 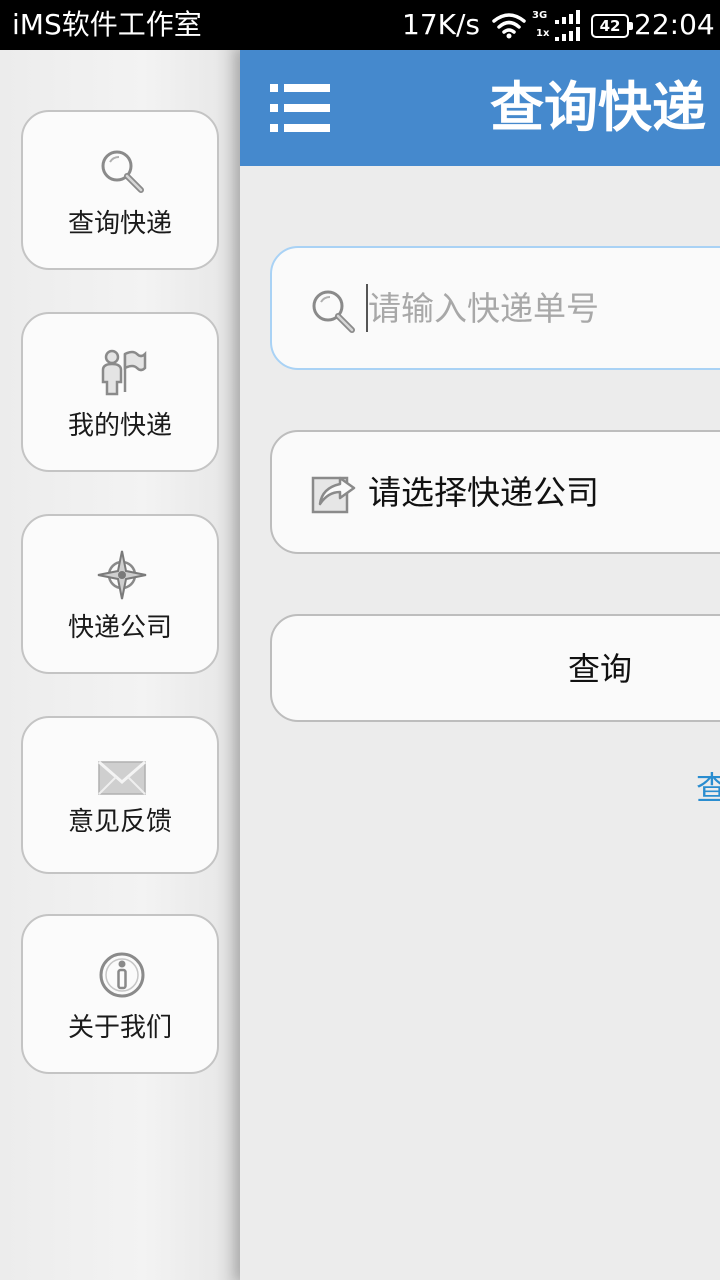 I want to click on page-title: 查询快递, so click(x=598, y=107).